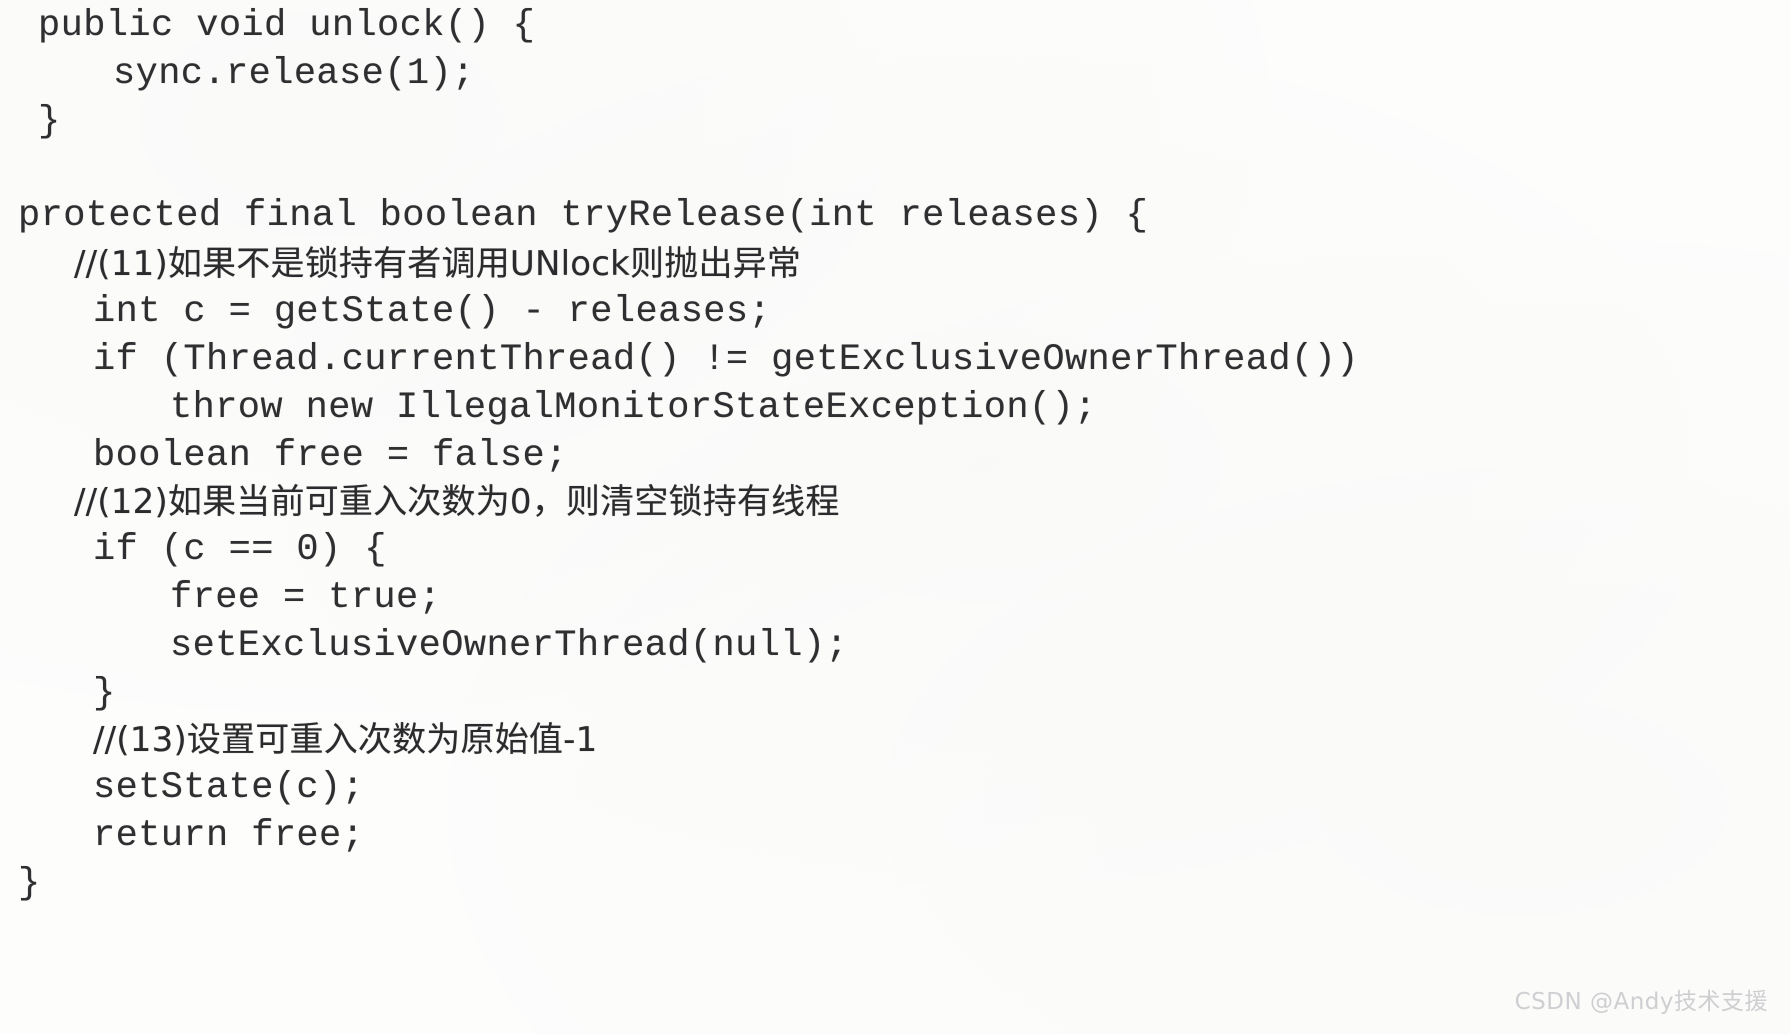 This screenshot has height=1034, width=1790. What do you see at coordinates (229, 836) in the screenshot?
I see `code-line: return free;` at bounding box center [229, 836].